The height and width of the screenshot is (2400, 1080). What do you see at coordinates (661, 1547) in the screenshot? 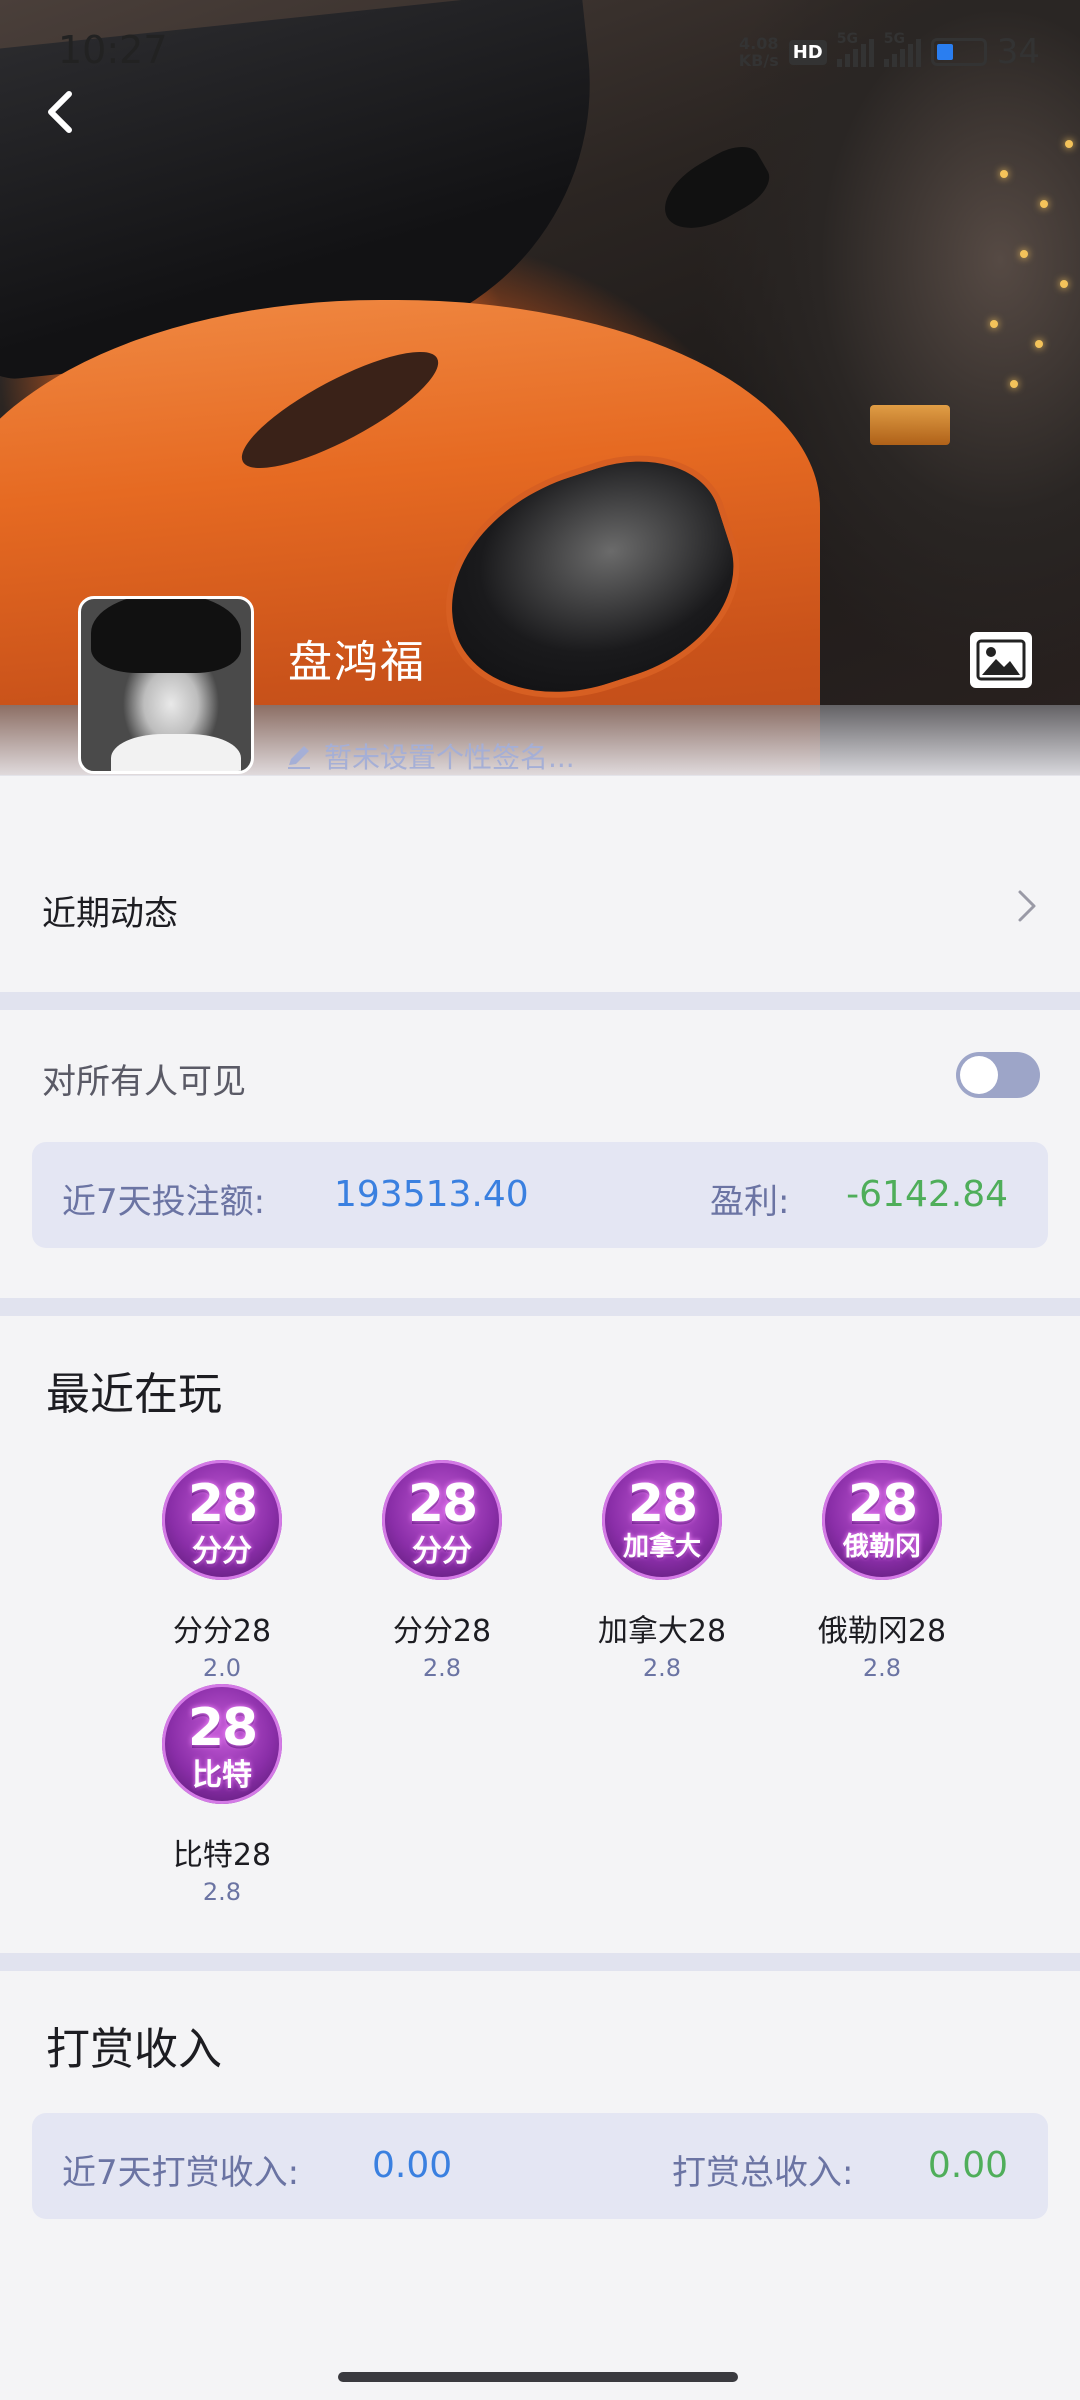
I see `game-icon-text: 加拿大` at bounding box center [661, 1547].